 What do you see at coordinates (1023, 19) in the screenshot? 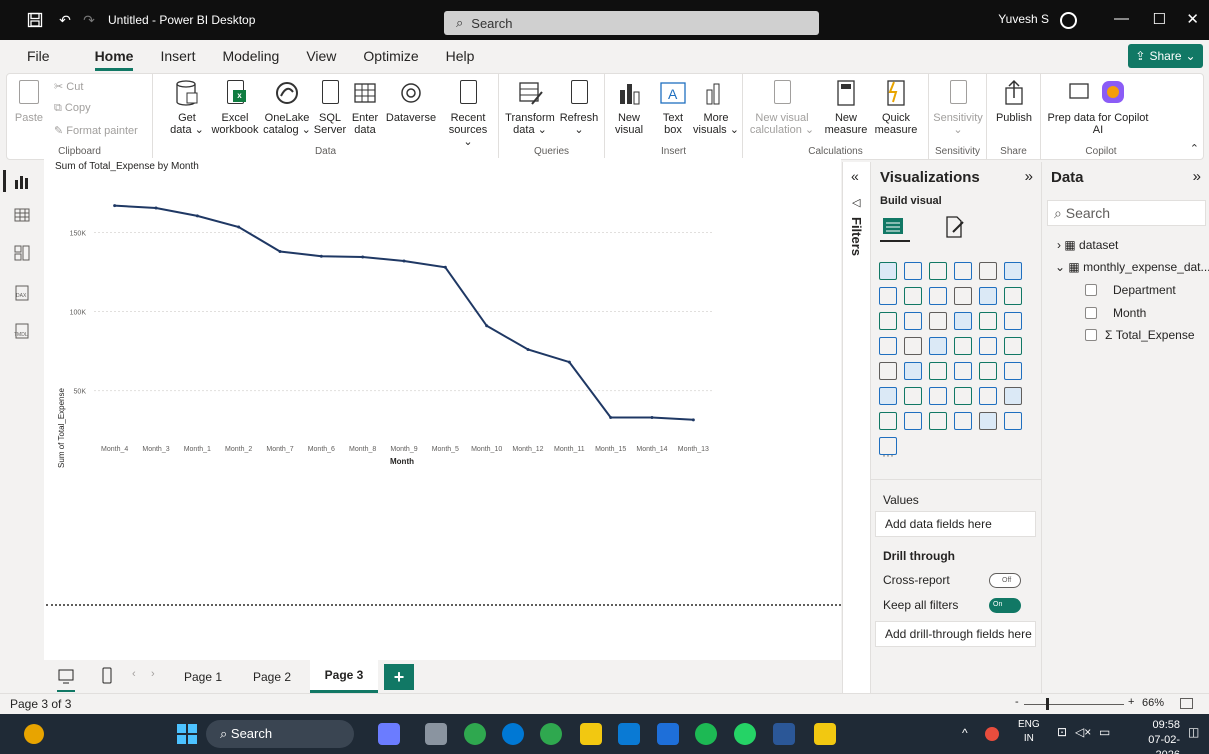
I see `user-name: Yuvesh S` at bounding box center [1023, 19].